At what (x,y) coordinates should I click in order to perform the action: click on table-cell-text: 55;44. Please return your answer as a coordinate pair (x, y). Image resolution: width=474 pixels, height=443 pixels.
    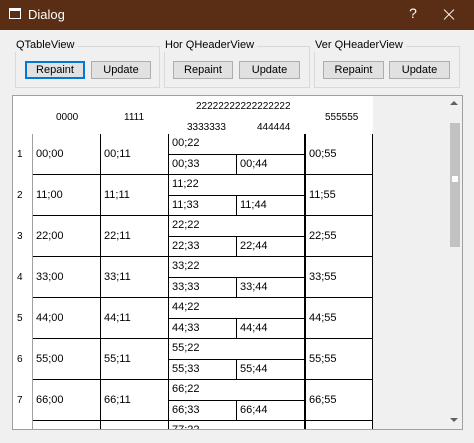
    Looking at the image, I should click on (254, 369).